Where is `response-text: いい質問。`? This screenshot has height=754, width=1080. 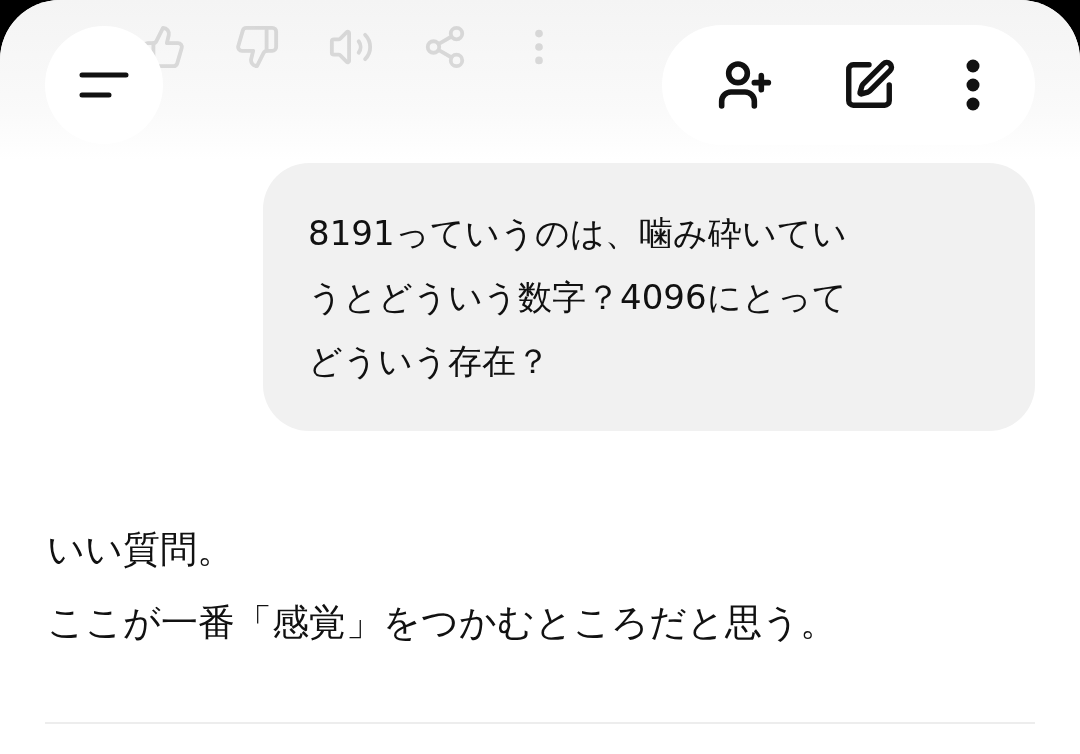
response-text: いい質問。 is located at coordinates (141, 550).